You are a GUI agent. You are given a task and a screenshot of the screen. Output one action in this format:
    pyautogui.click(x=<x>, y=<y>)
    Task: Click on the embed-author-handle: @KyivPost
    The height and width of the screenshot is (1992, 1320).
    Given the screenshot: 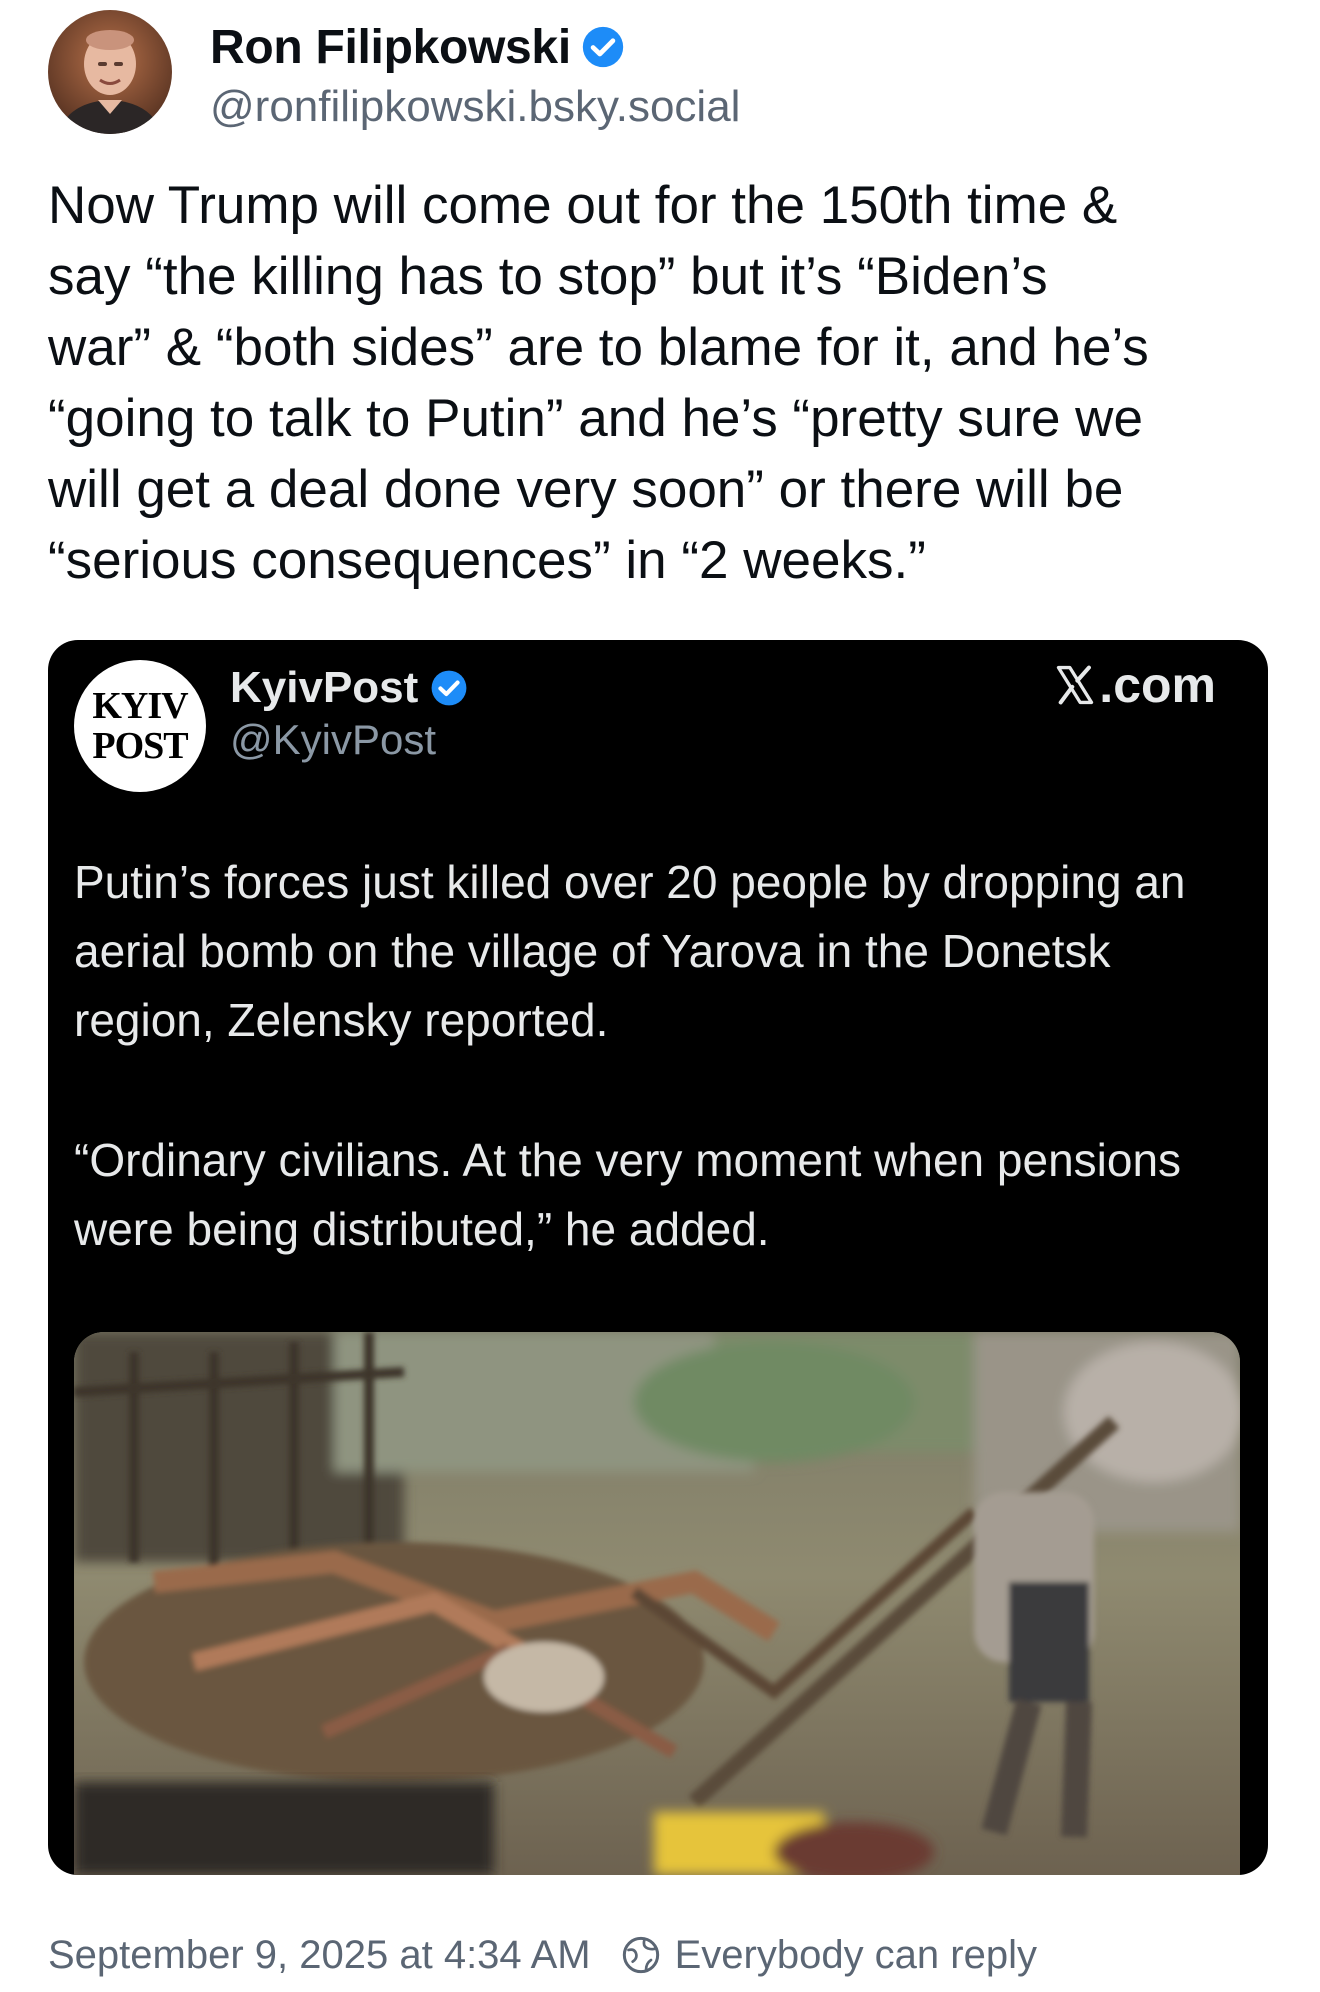 What is the action you would take?
    pyautogui.click(x=333, y=739)
    